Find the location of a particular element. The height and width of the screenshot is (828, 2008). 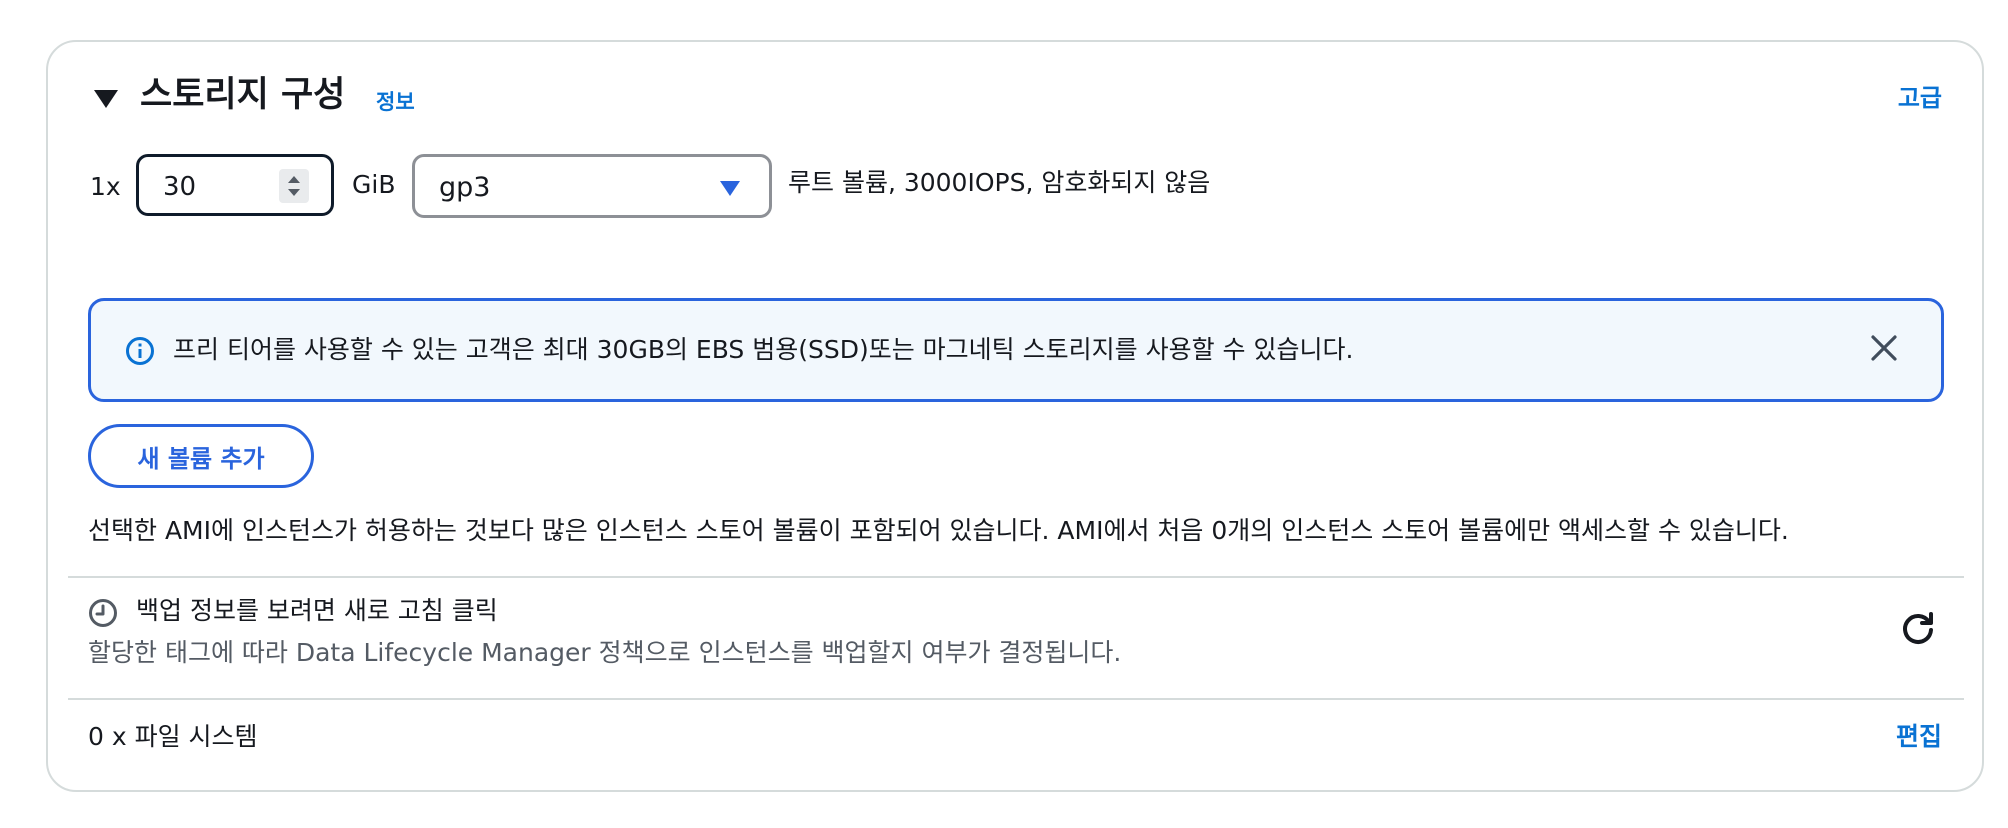

volume-type-value: gp3 is located at coordinates (465, 187).